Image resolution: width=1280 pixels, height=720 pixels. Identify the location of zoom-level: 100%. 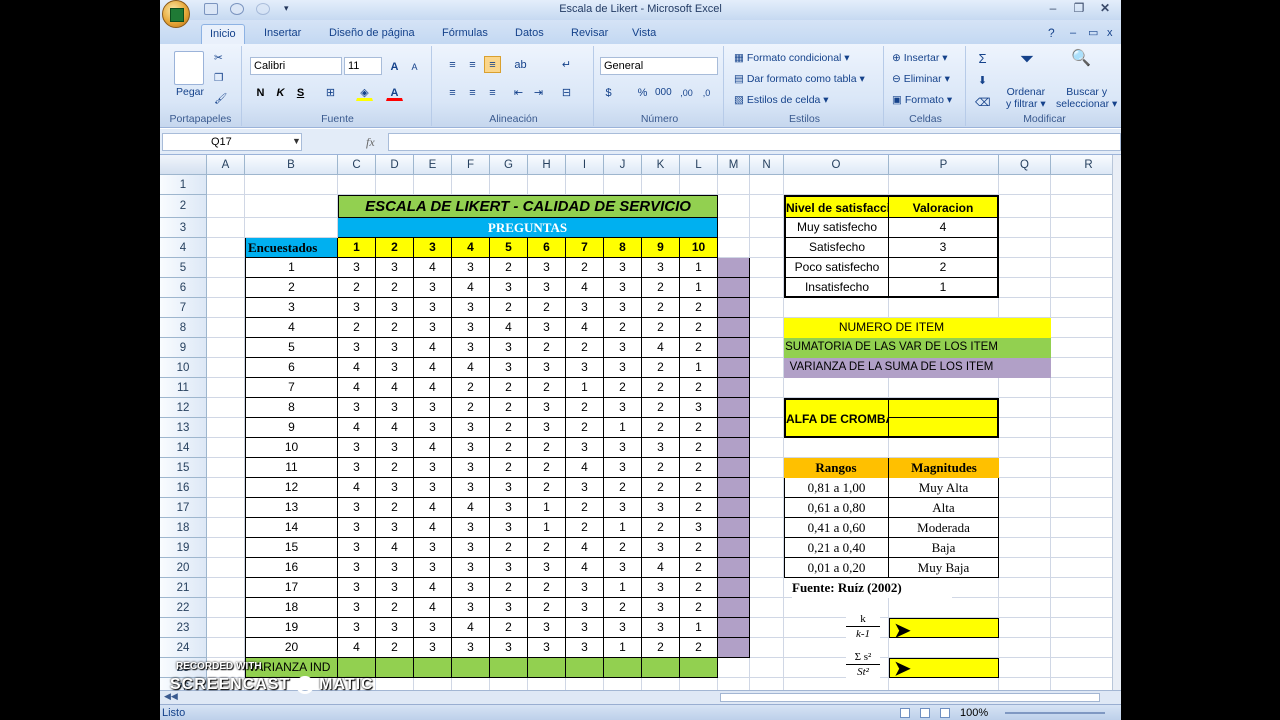
(974, 713).